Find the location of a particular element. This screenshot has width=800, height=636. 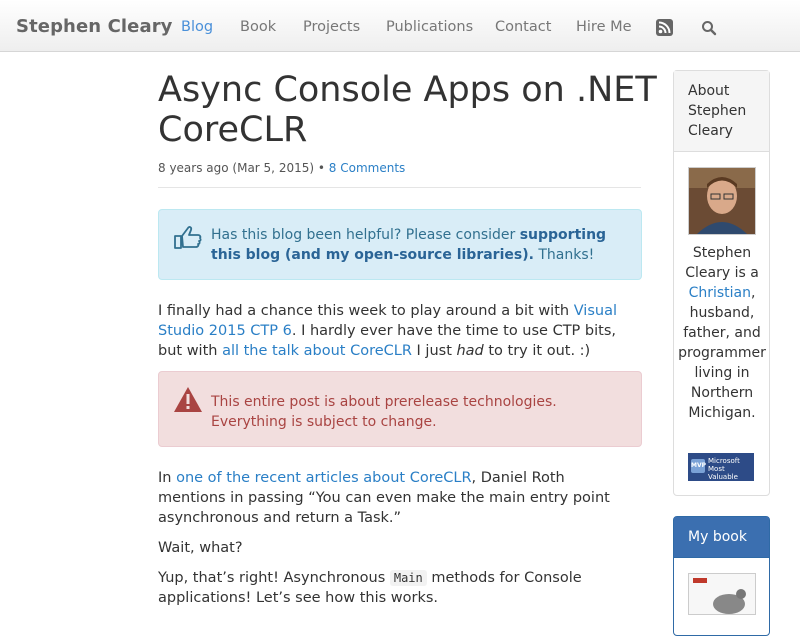

post-date: 8 years ago (Mar 5, 2015) is located at coordinates (236, 168).